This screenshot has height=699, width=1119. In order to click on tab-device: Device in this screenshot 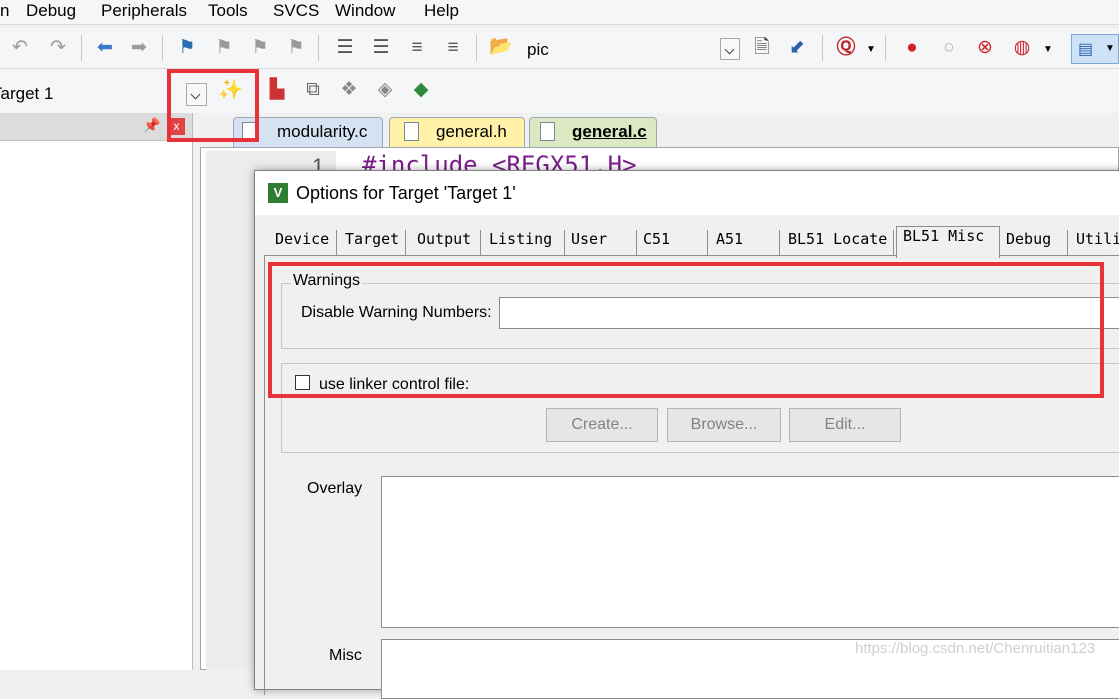, I will do `click(303, 243)`.